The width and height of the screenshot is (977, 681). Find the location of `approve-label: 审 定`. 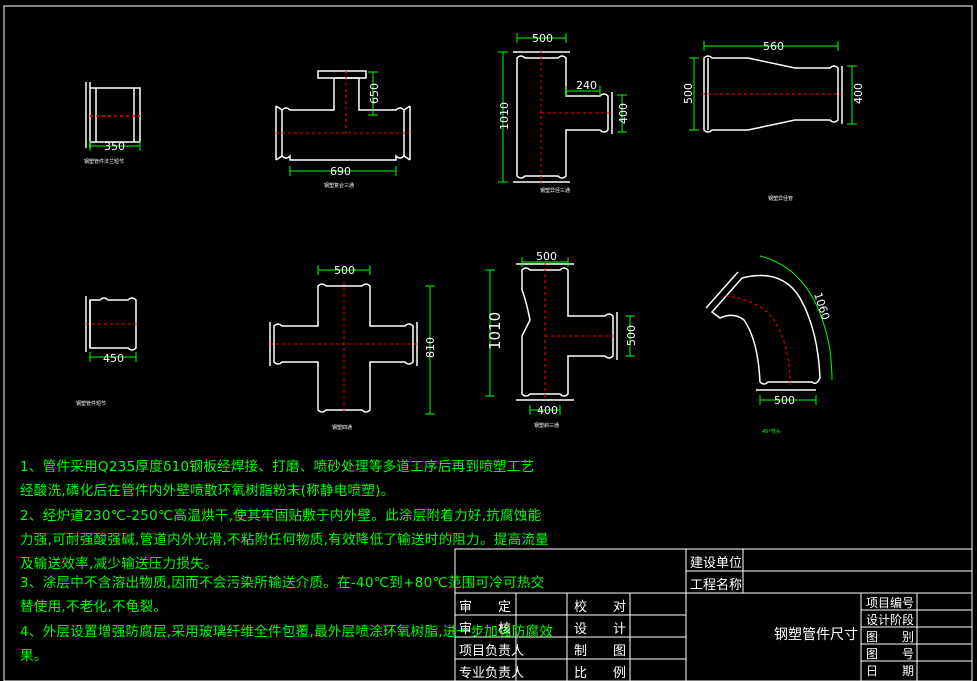

approve-label: 审 定 is located at coordinates (485, 607).